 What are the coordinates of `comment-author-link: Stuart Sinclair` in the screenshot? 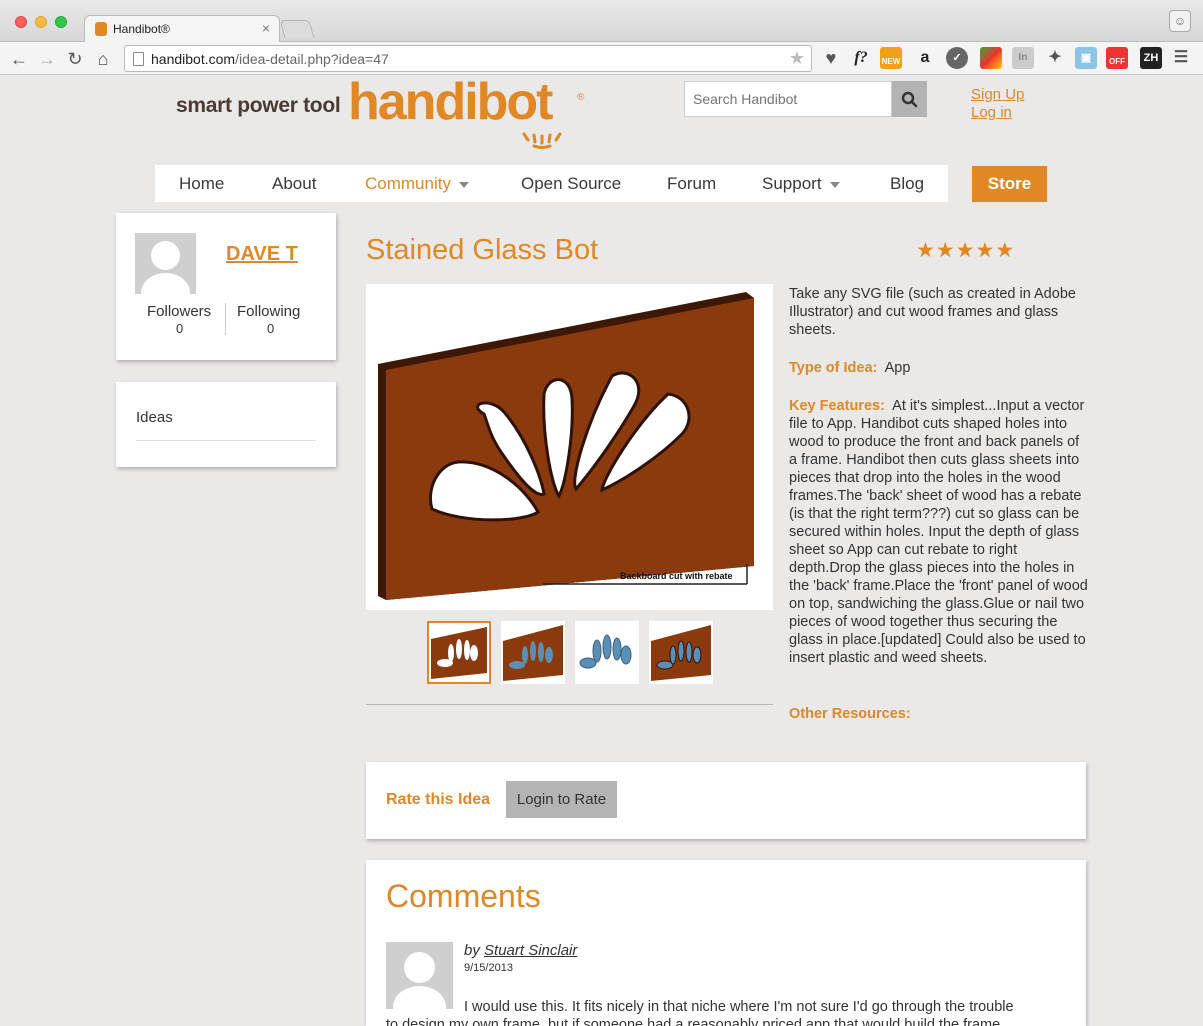 It's located at (530, 950).